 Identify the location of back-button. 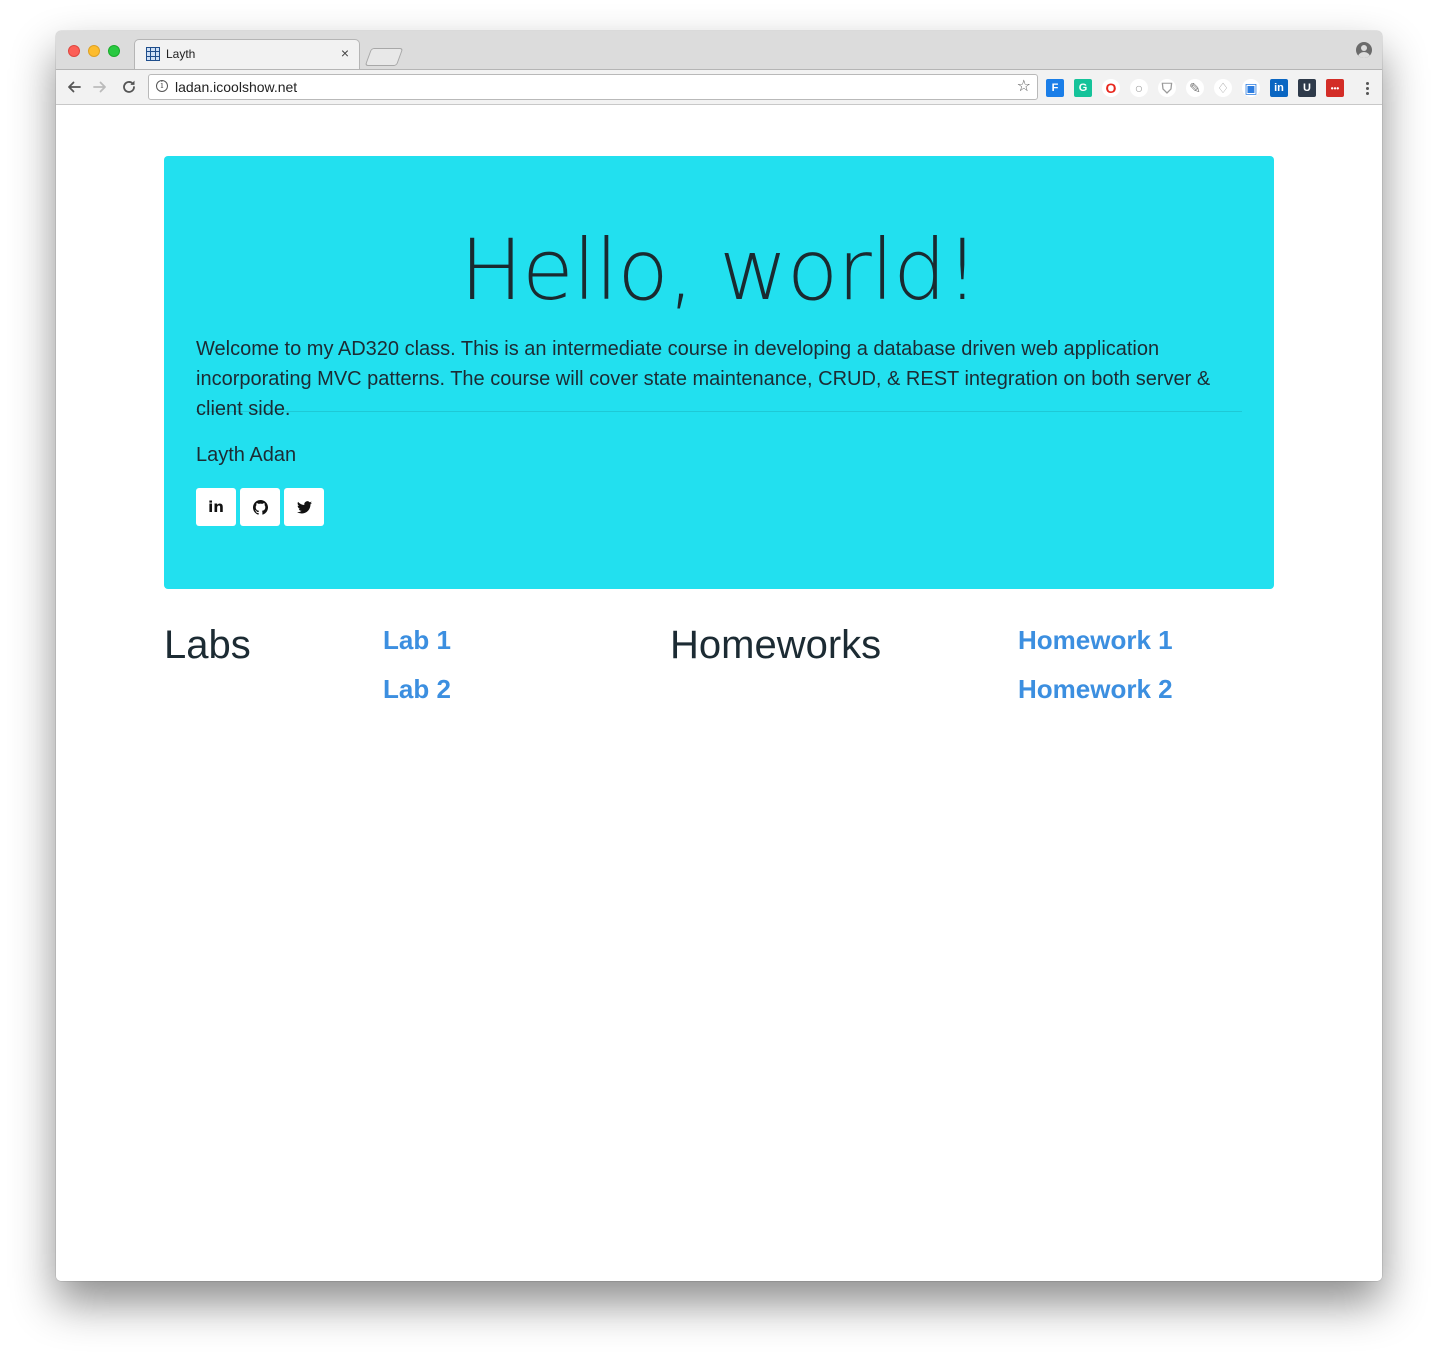
(74, 87).